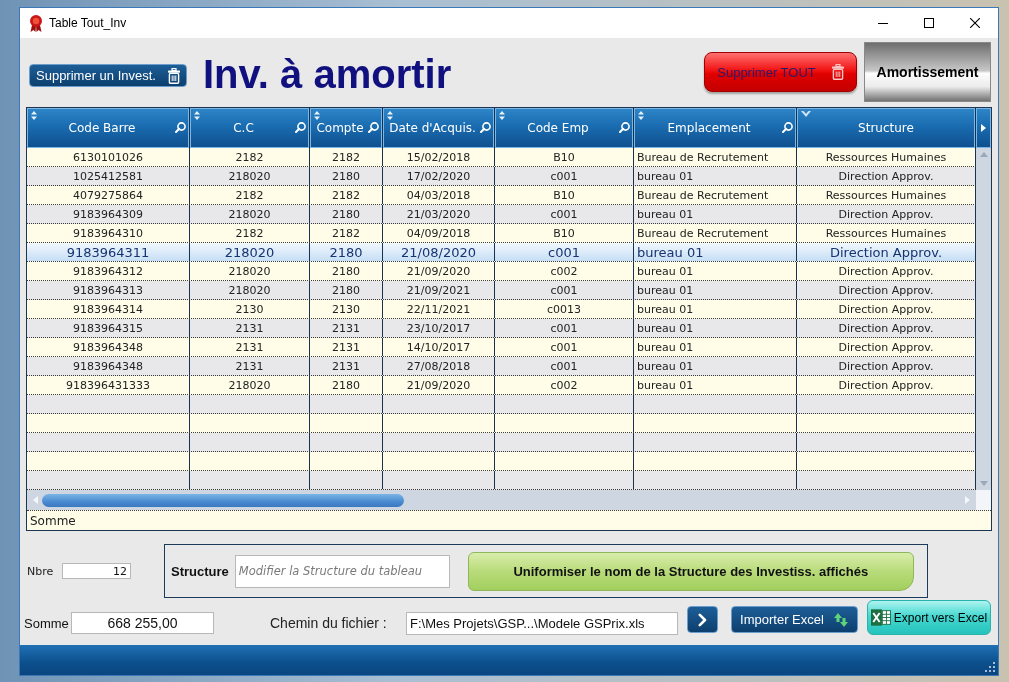  Describe the element at coordinates (342, 571) in the screenshot. I see `structure-field: Modifier la Structure du tableau` at that location.